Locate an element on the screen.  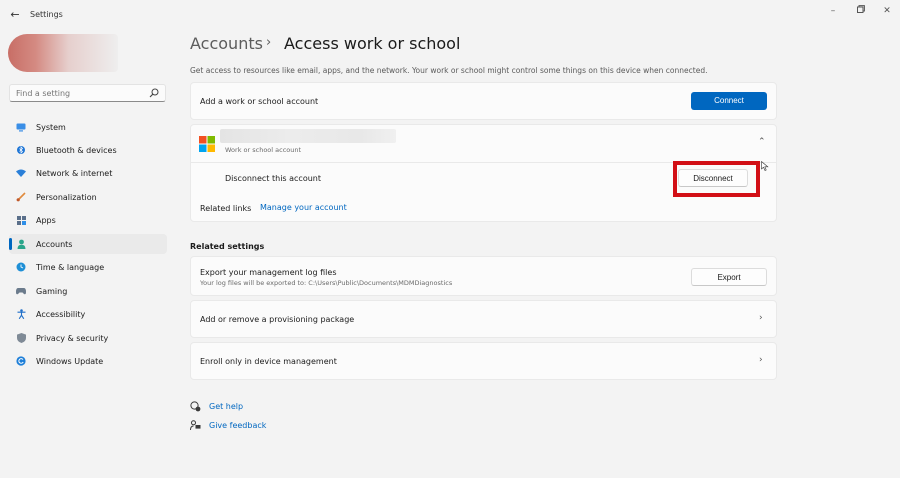
sidebar-item-label: Network & internet is located at coordinates (74, 173).